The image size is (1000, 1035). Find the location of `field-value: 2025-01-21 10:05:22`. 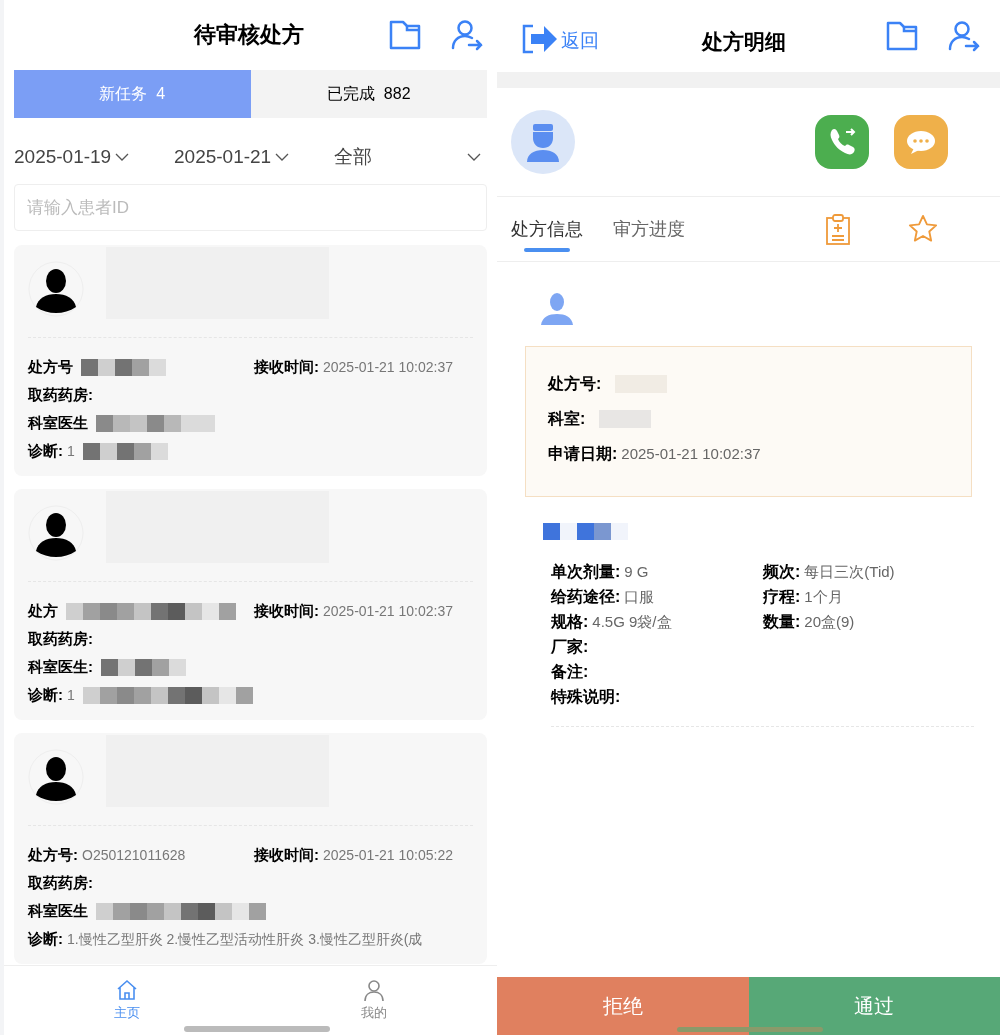

field-value: 2025-01-21 10:05:22 is located at coordinates (388, 855).